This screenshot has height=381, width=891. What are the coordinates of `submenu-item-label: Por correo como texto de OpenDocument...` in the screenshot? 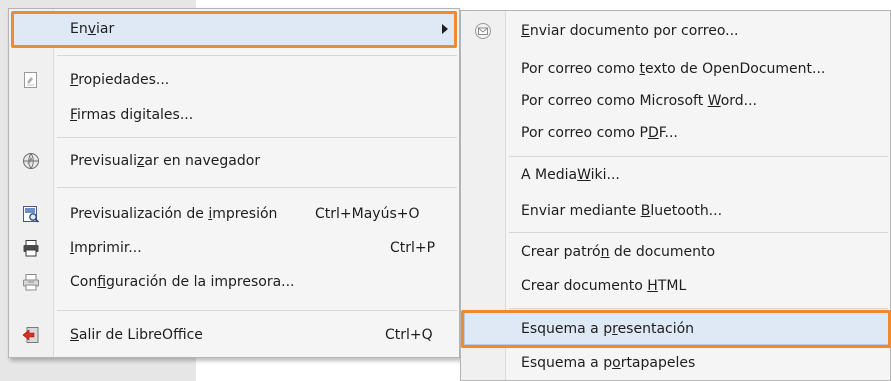 It's located at (673, 69).